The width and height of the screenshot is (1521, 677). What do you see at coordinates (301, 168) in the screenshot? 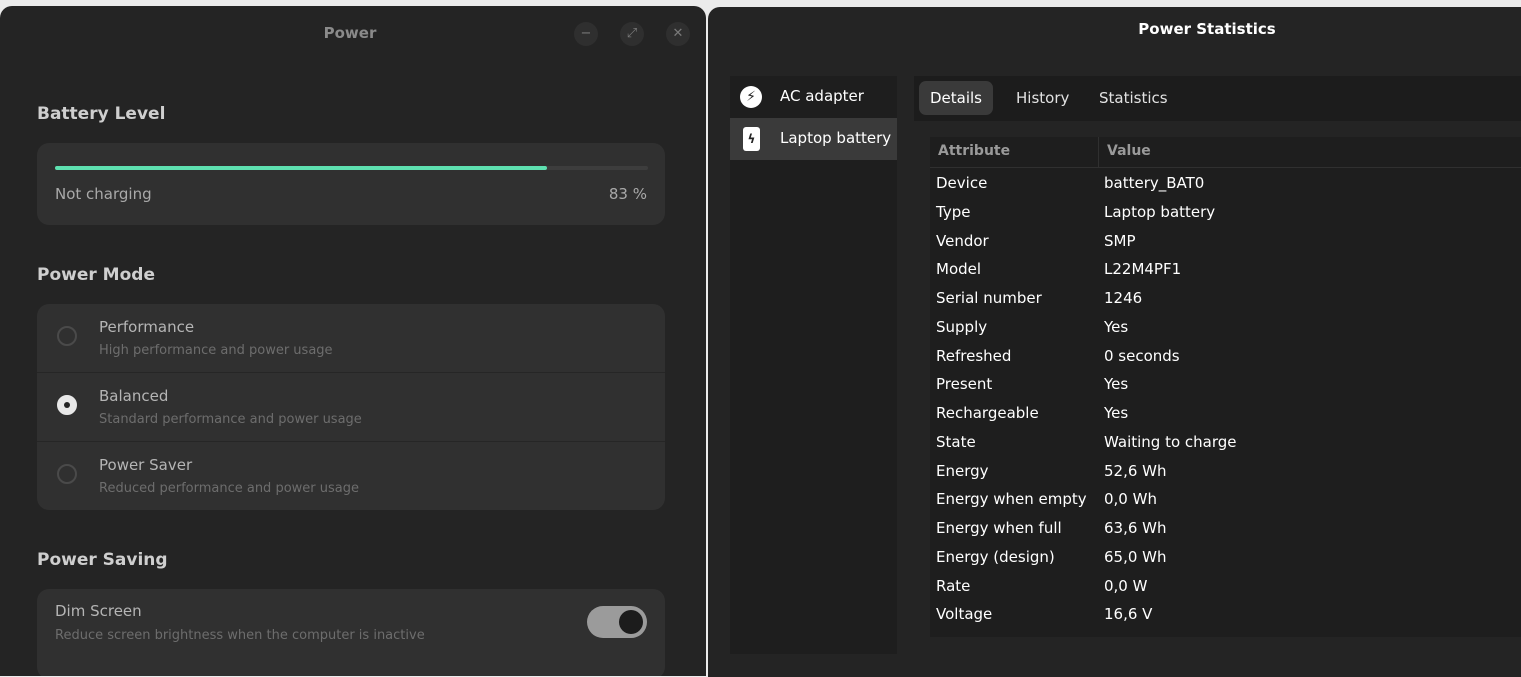
I see `battery-level-fill` at bounding box center [301, 168].